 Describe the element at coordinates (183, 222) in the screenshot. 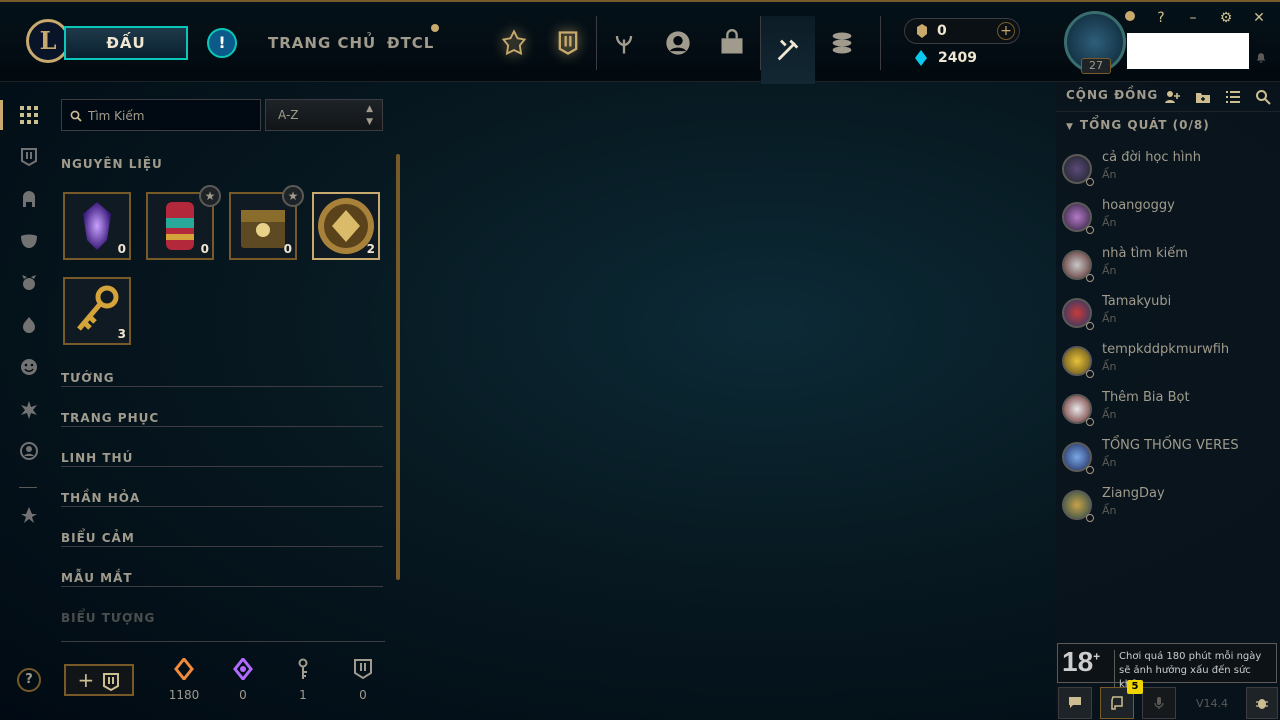

I see `loot-tile-chest-red: ★ 0` at that location.